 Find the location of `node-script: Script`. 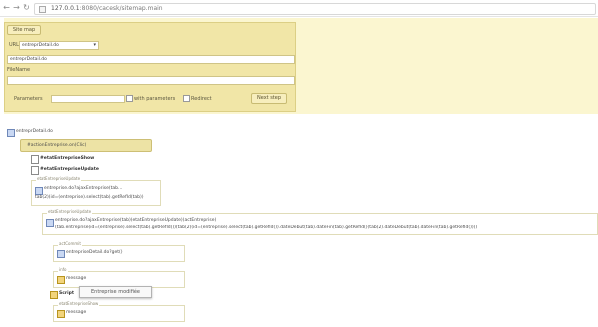

node-script: Script is located at coordinates (66, 293).